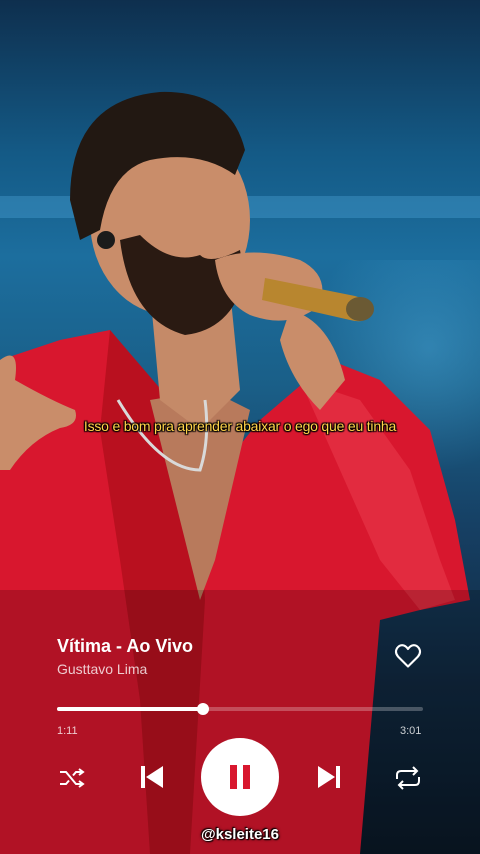 This screenshot has height=854, width=480. I want to click on progress-fill, so click(130, 709).